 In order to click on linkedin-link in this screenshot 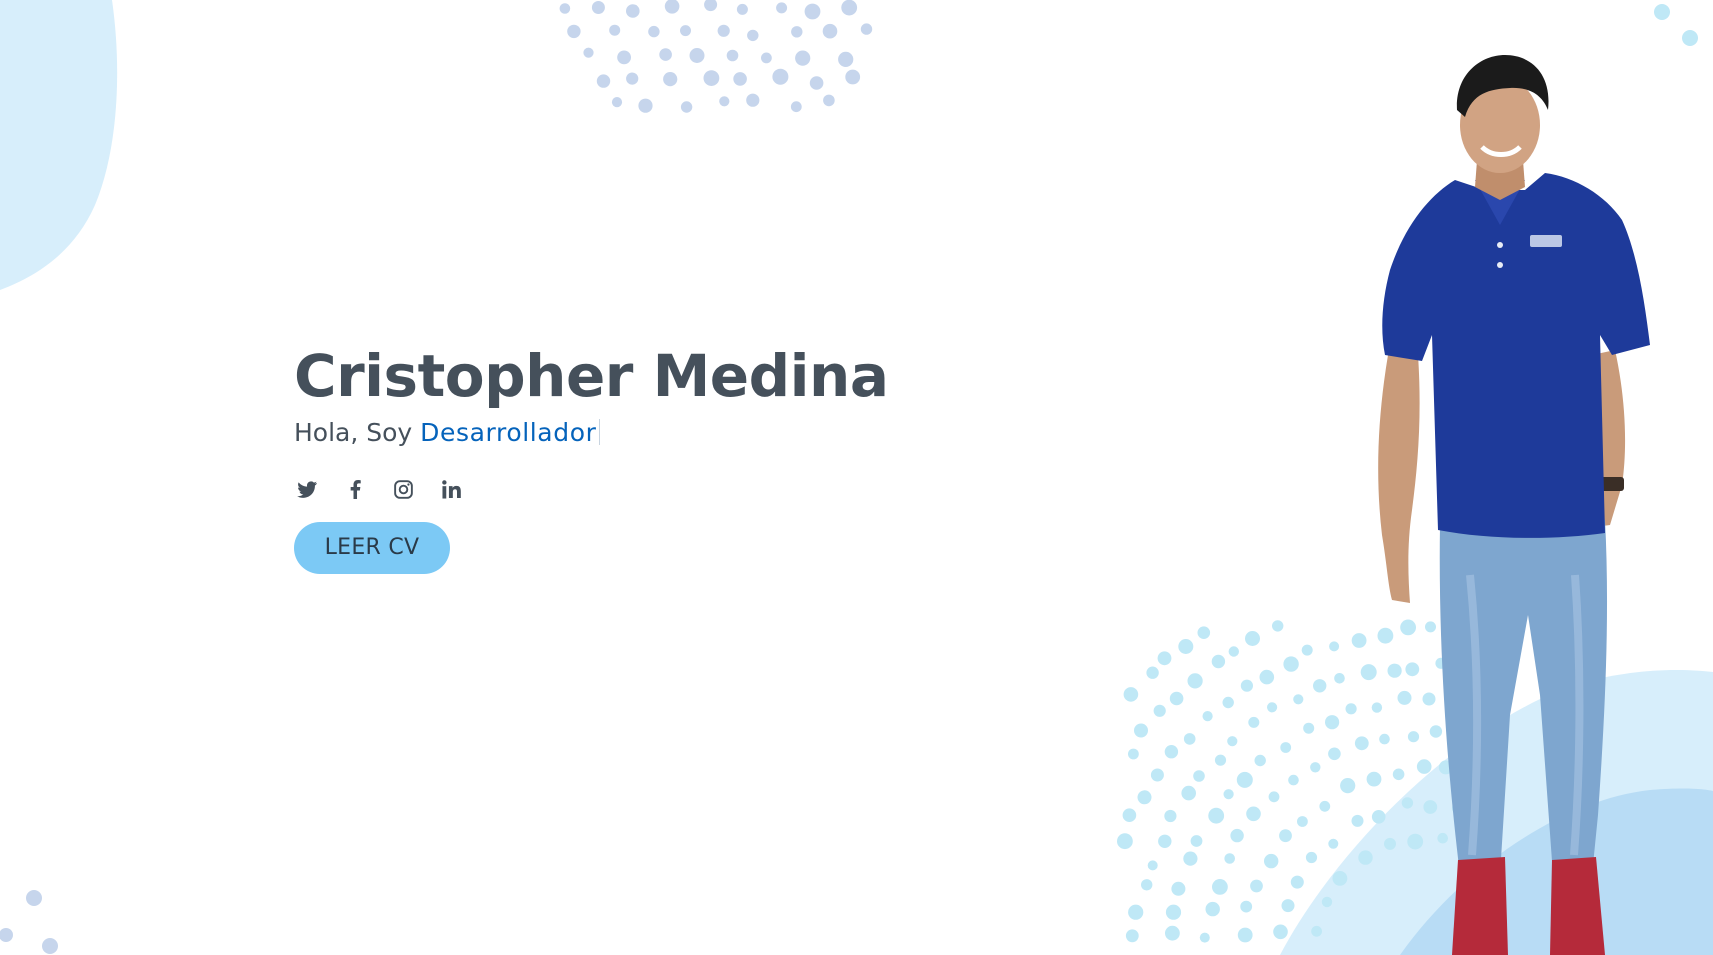, I will do `click(451, 489)`.